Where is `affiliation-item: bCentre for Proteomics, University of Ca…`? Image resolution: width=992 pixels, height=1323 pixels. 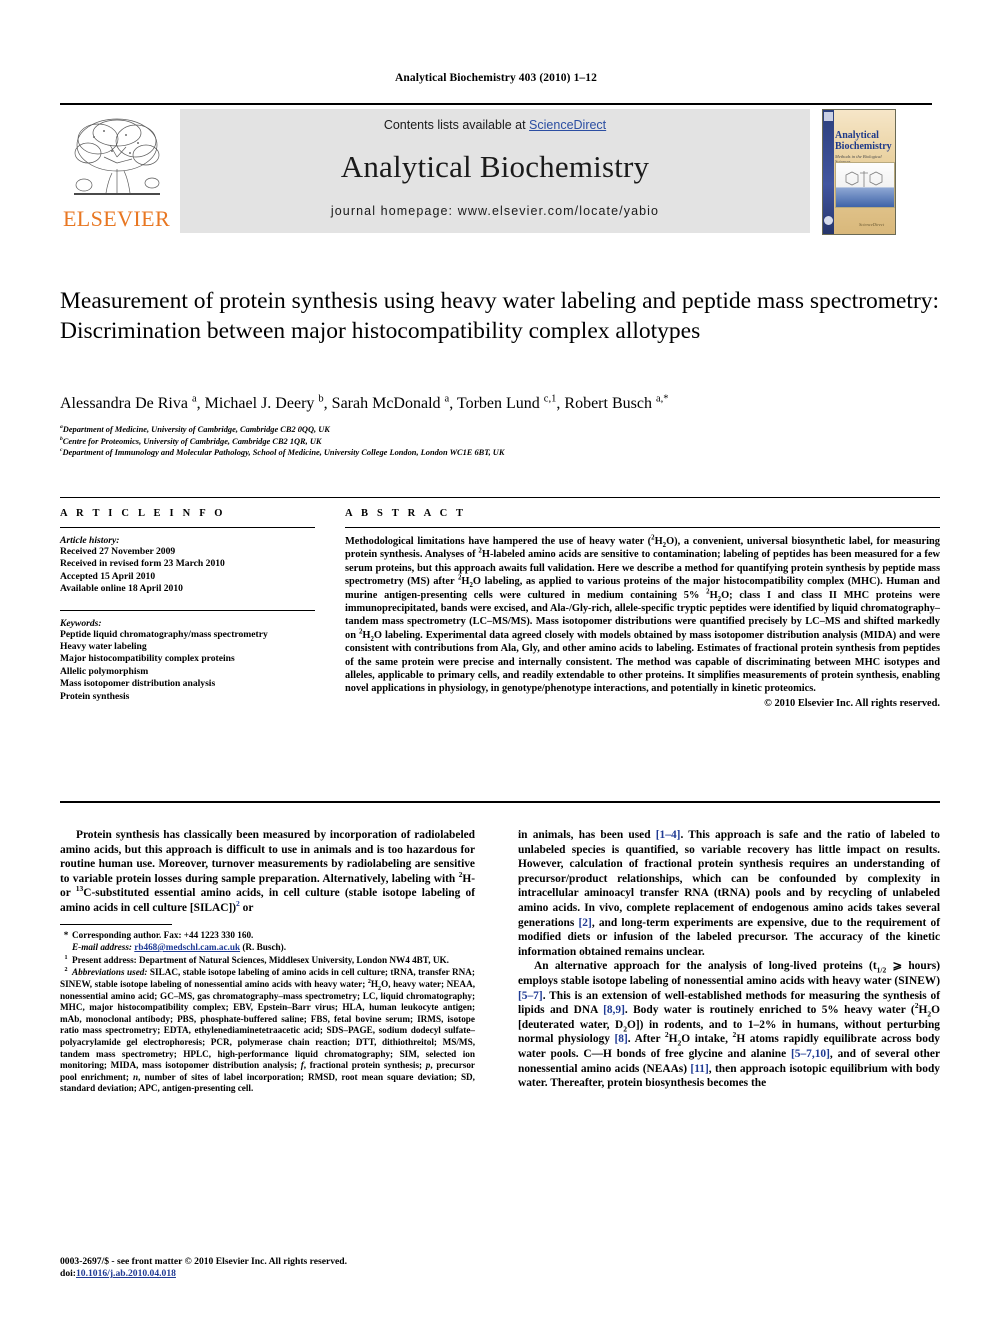 affiliation-item: bCentre for Proteomics, University of Ca… is located at coordinates (191, 440).